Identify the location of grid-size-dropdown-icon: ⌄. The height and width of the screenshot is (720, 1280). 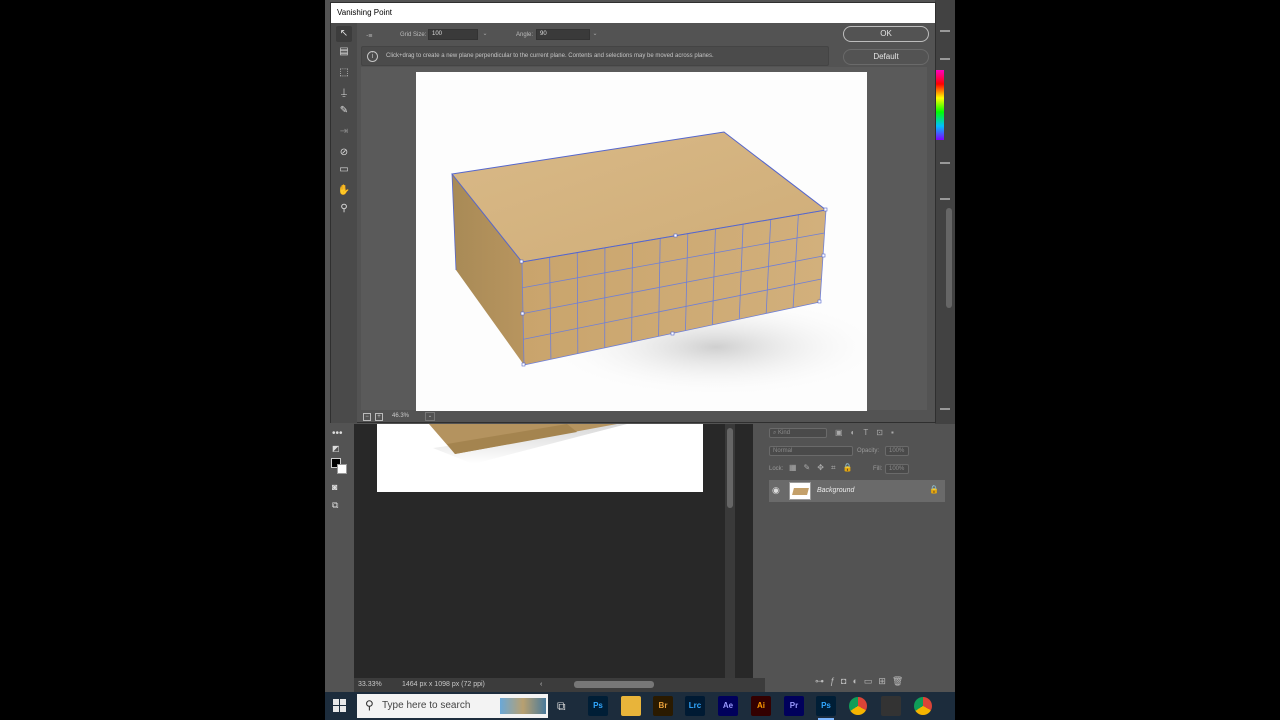
(485, 34).